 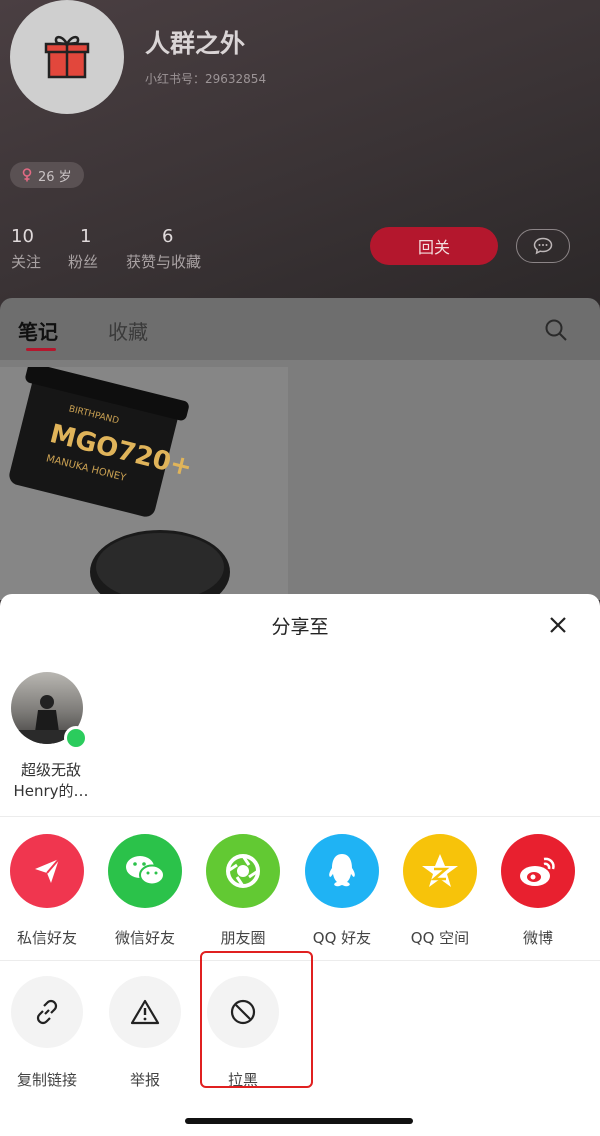 I want to click on tab-collections: 收藏, so click(x=128, y=330).